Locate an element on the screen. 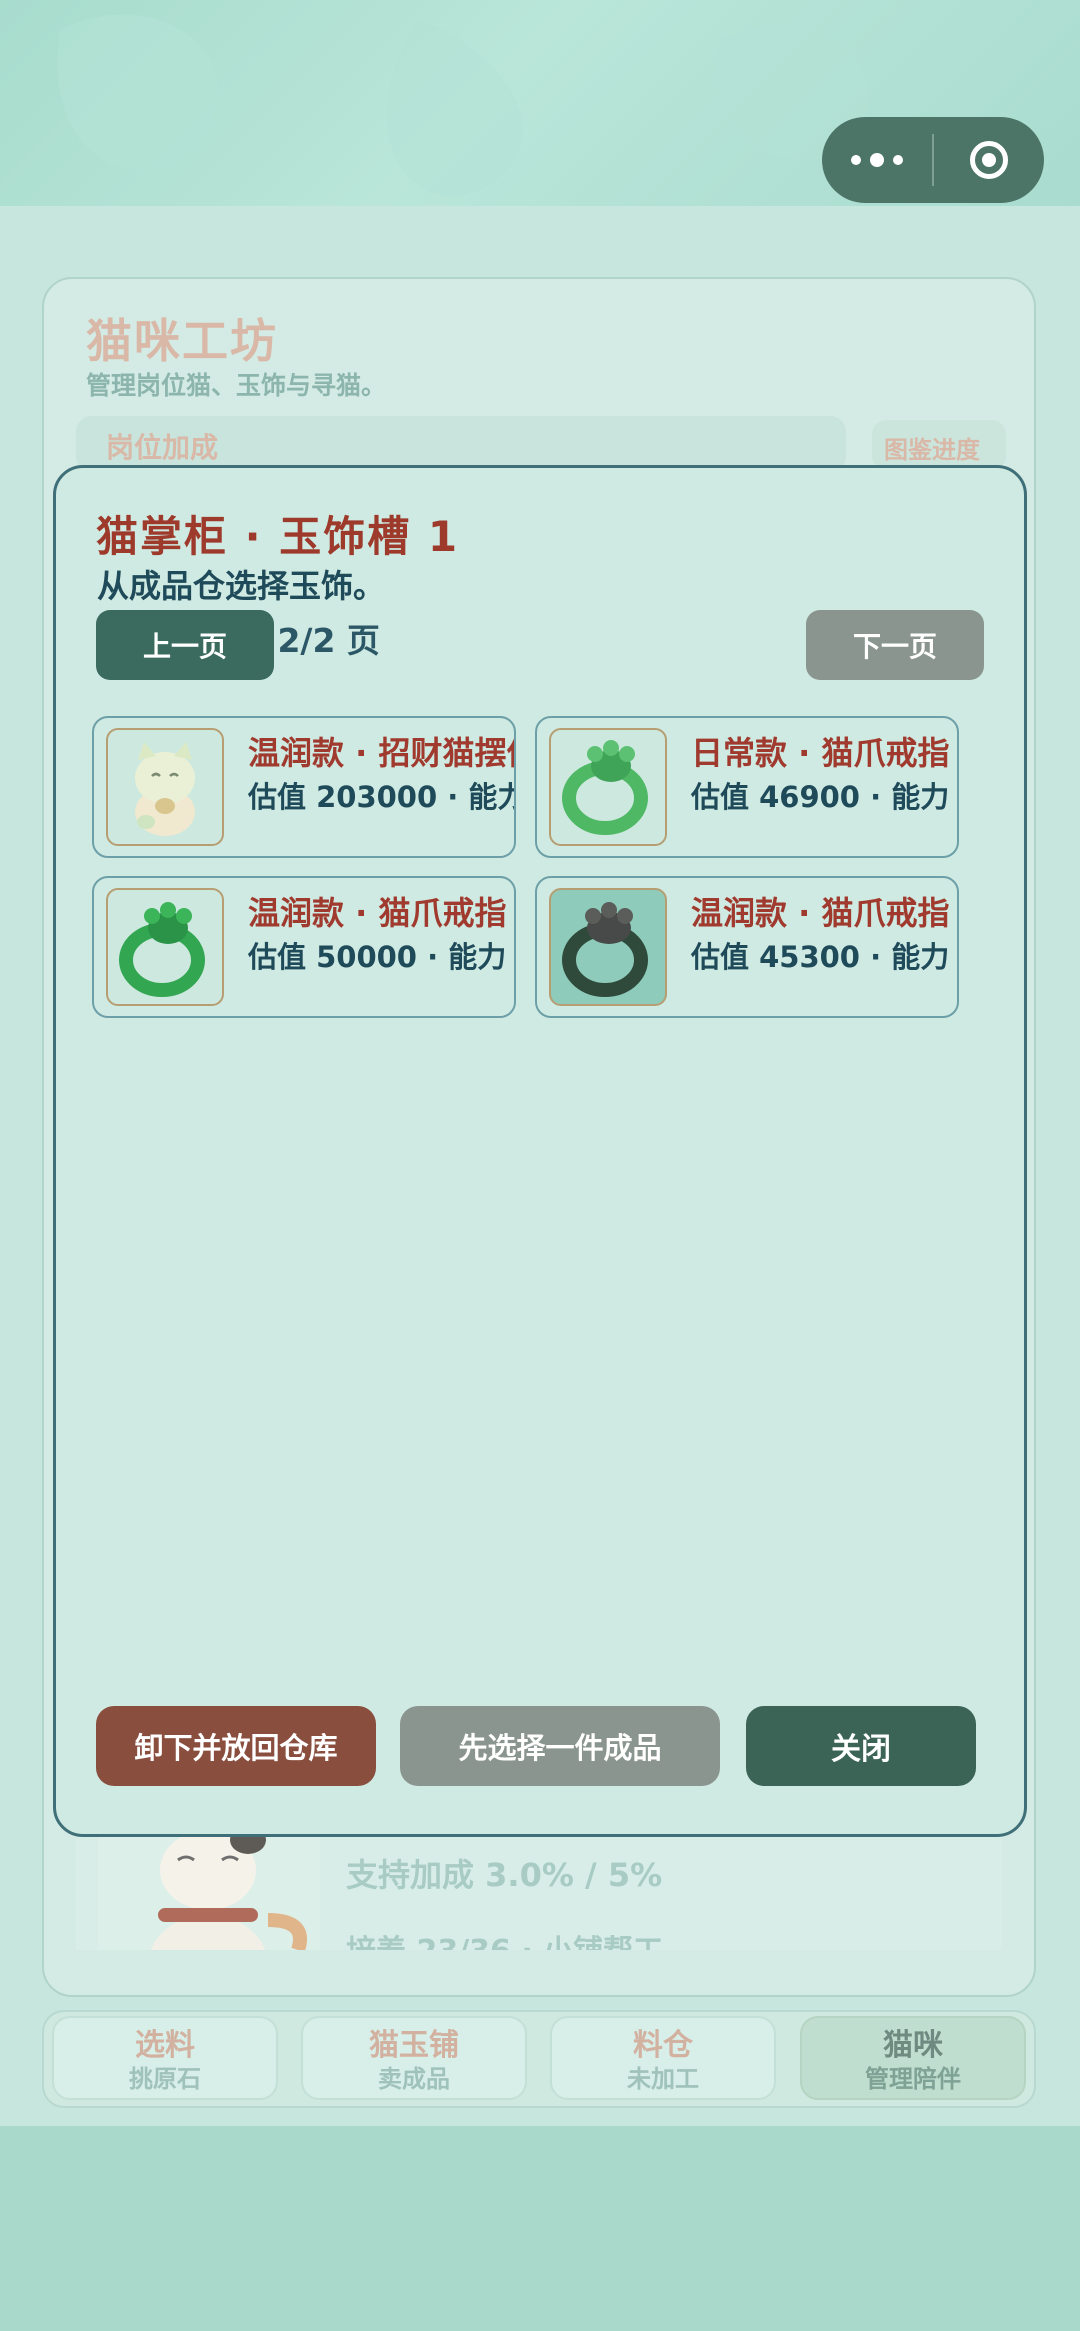 The height and width of the screenshot is (2331, 1080). item-stats: 估值 50000 · 能力 13 is located at coordinates (381, 957).